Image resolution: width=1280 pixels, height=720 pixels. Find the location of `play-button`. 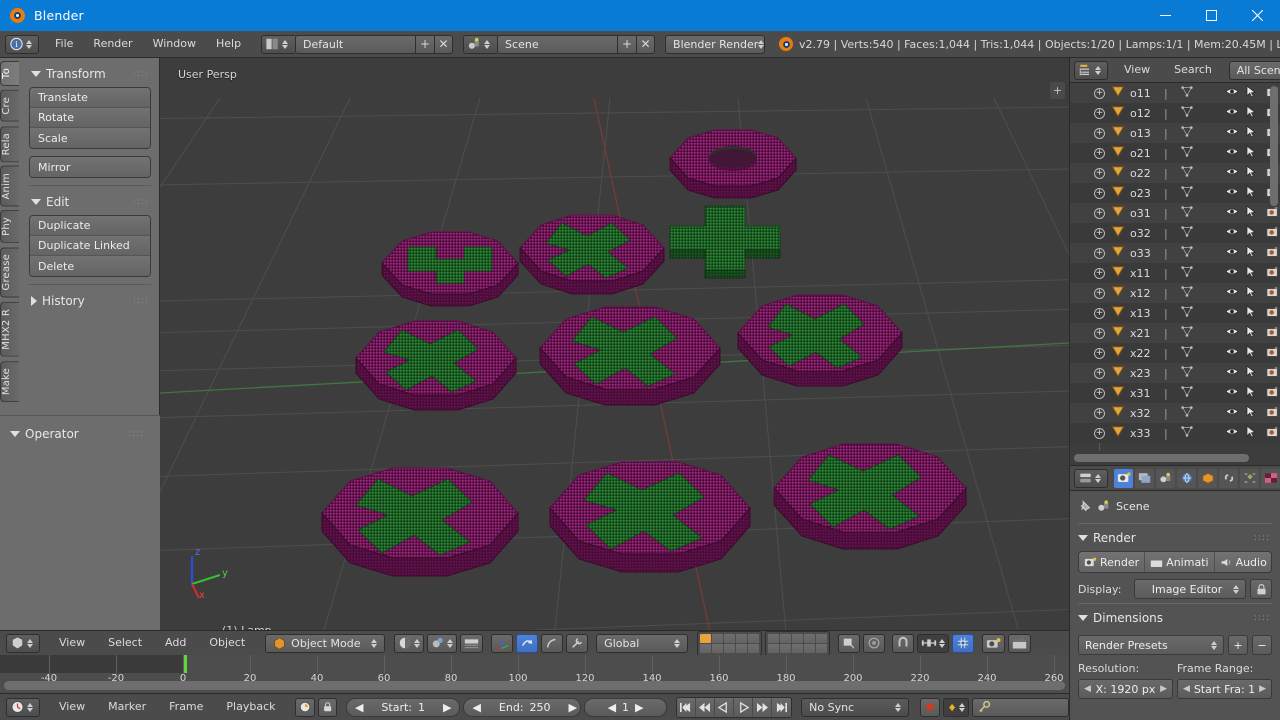

play-button is located at coordinates (743, 707).